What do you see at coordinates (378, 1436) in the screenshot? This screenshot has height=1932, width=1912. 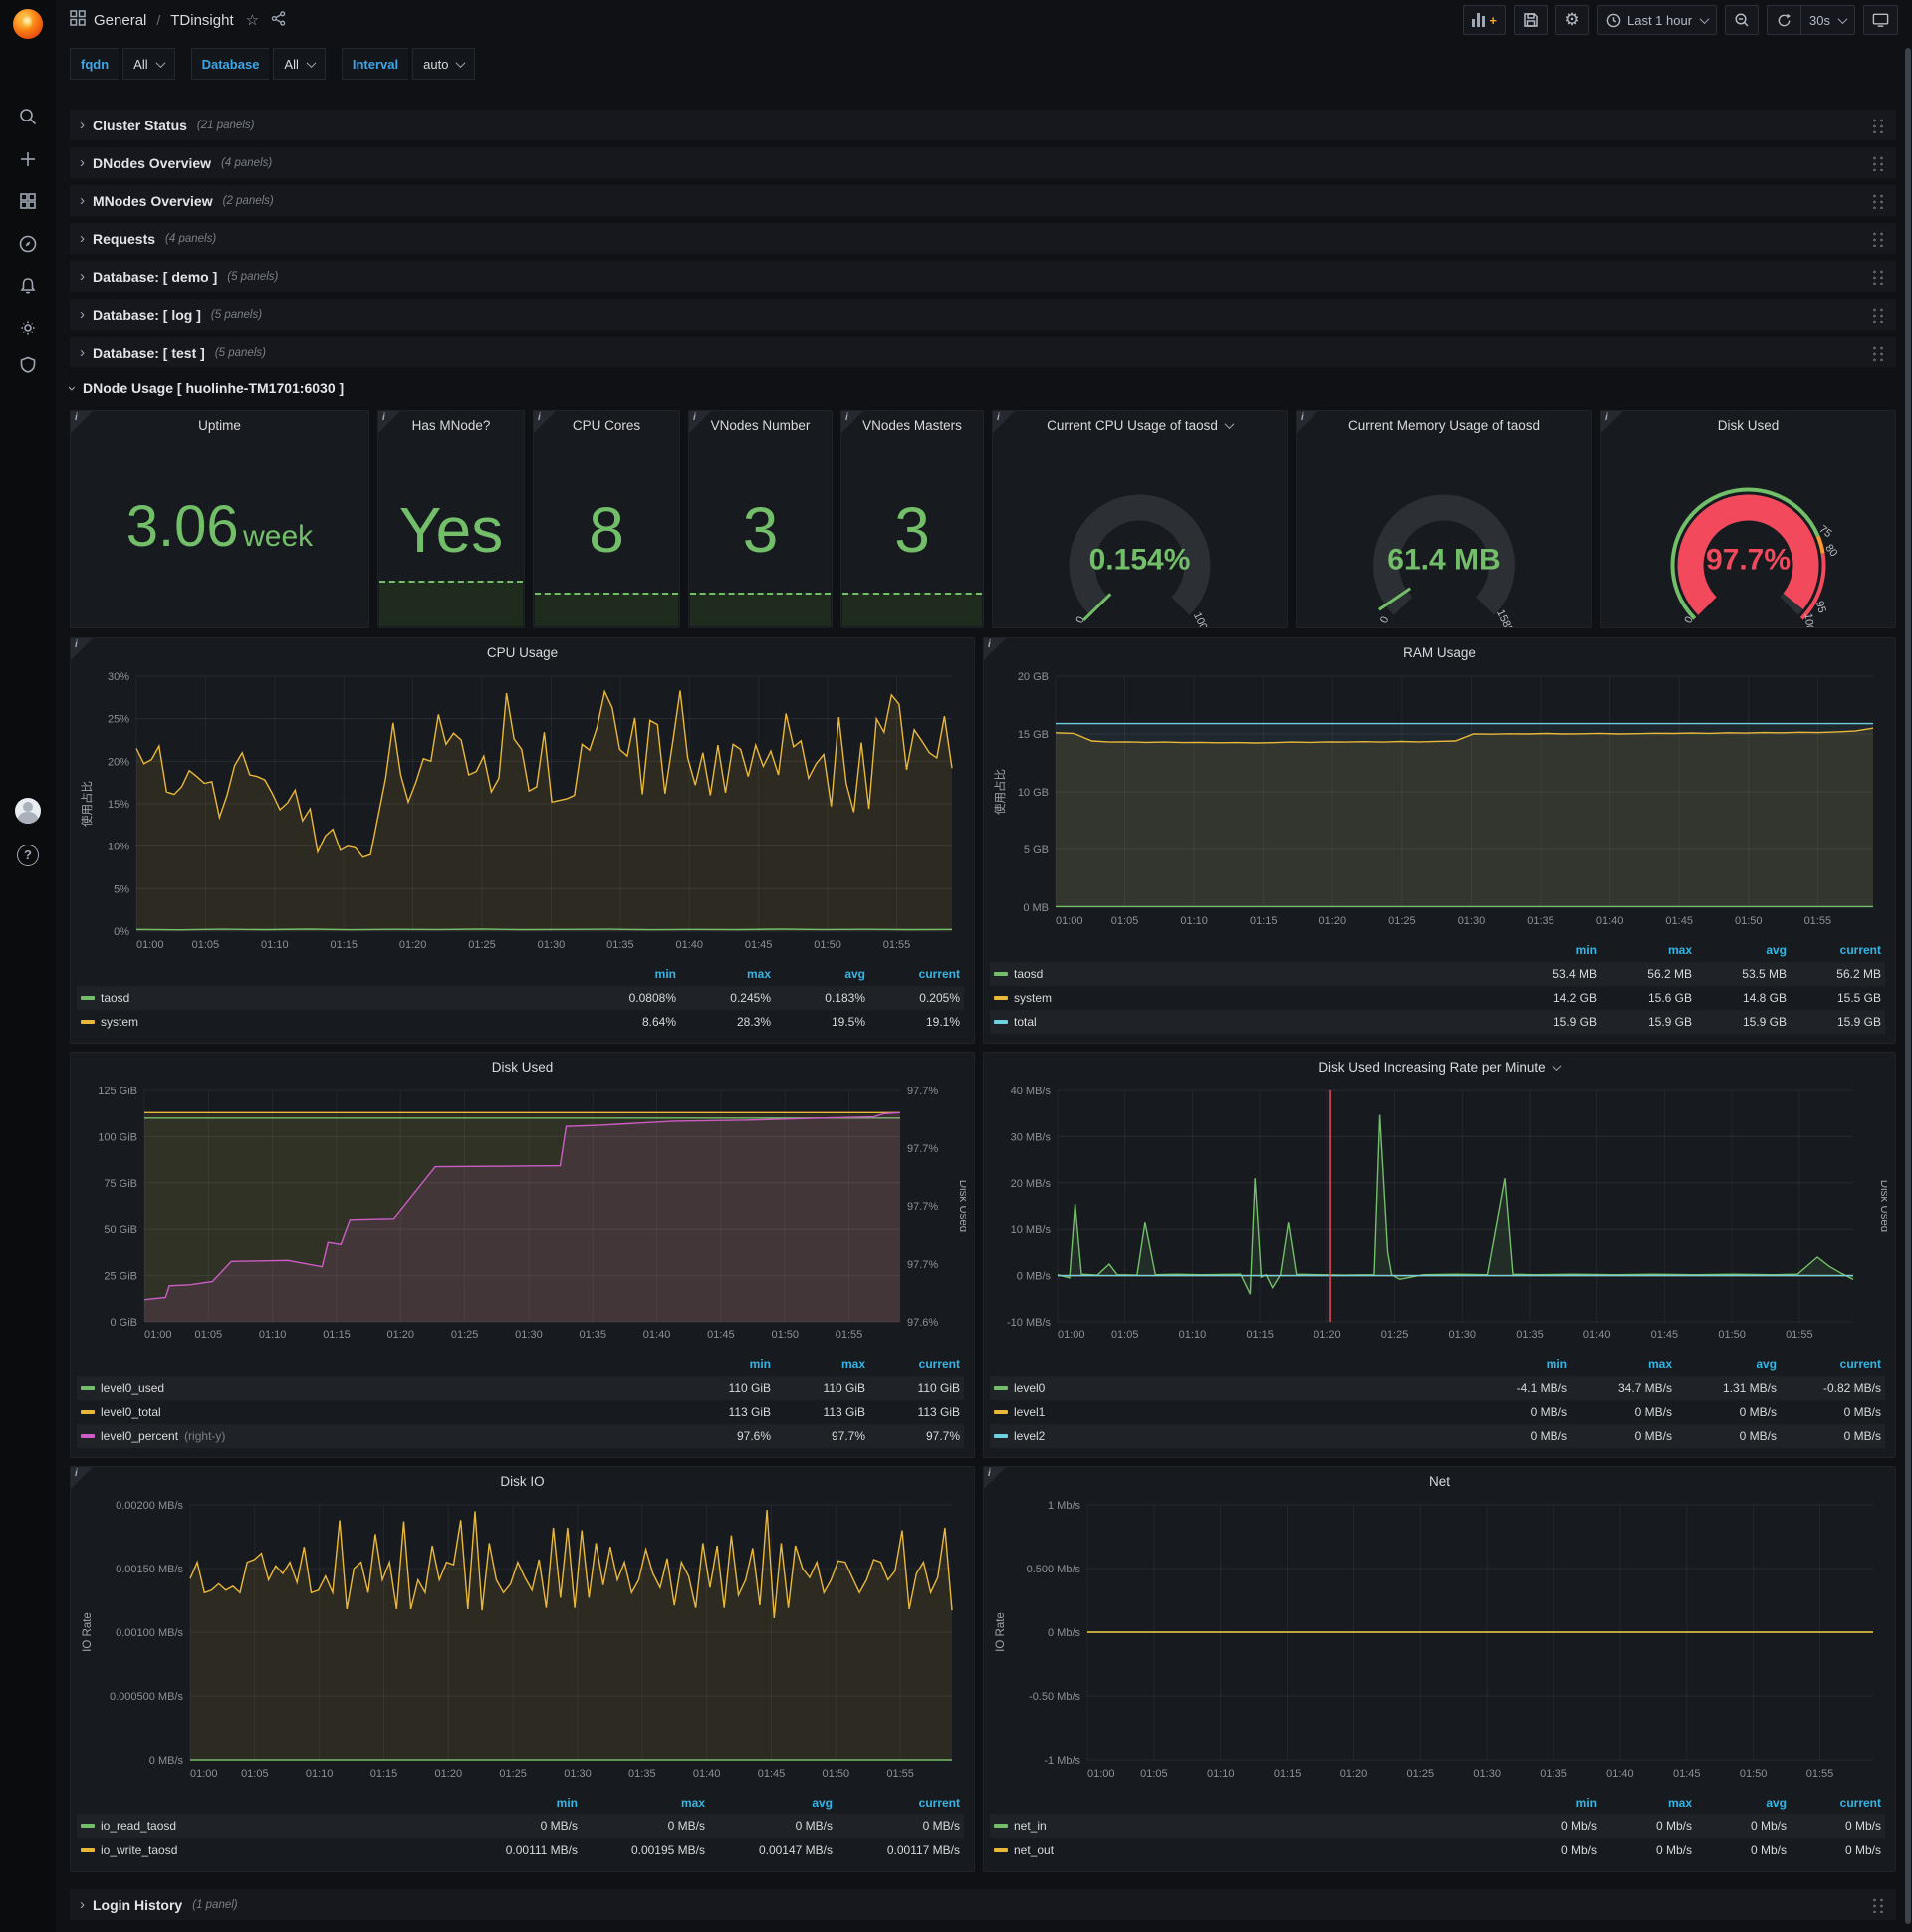 I see `legend-series-level0_percent: level0_percent (right-y)` at bounding box center [378, 1436].